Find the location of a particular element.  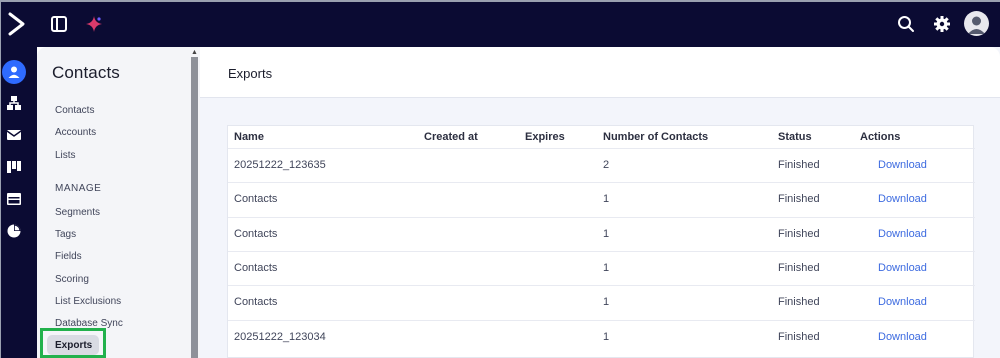

org-chart-icon is located at coordinates (14, 103).